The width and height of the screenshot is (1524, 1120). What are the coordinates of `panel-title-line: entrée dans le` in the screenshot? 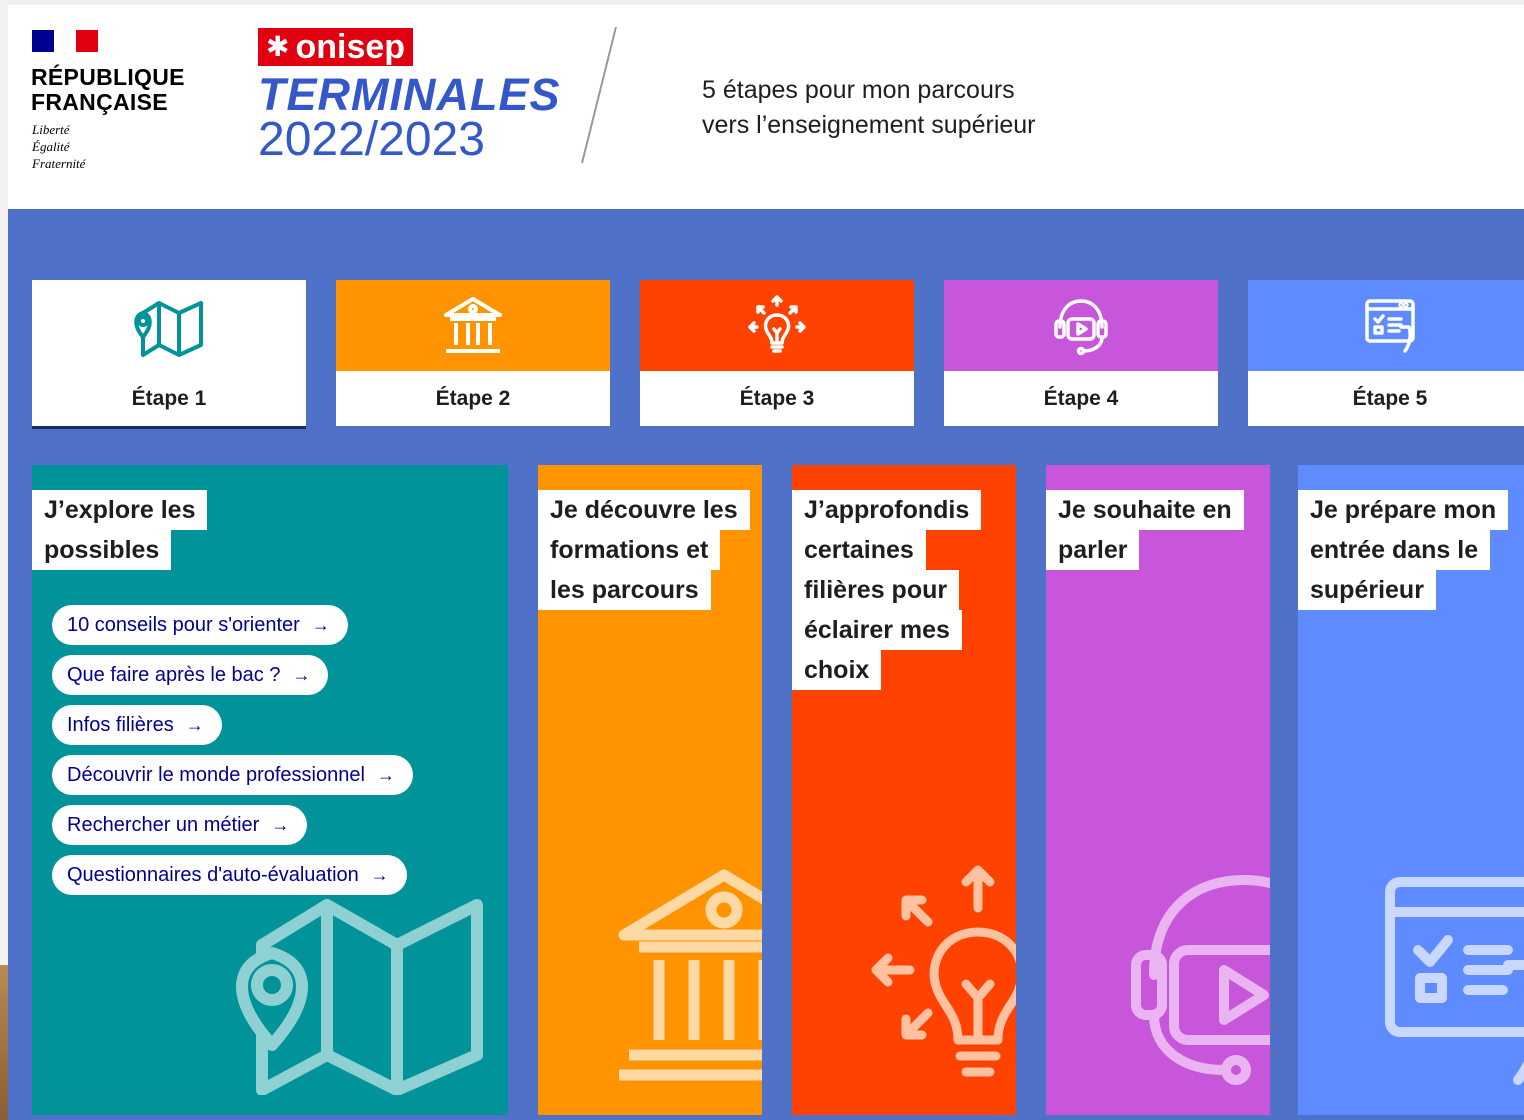 It's located at (1394, 550).